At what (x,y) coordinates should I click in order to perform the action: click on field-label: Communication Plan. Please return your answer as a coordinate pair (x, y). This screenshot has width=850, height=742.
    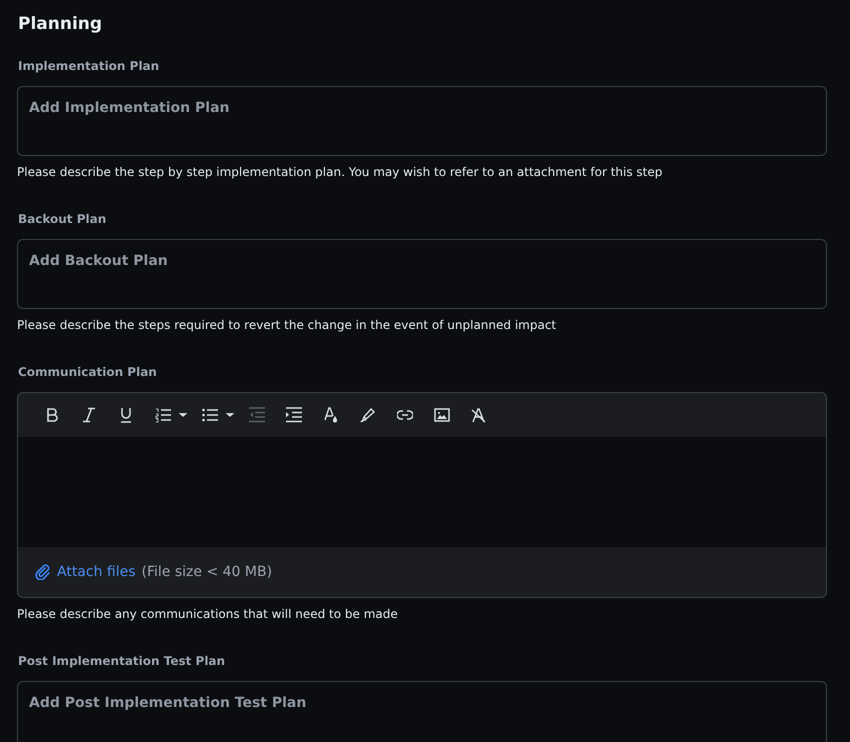
    Looking at the image, I should click on (88, 372).